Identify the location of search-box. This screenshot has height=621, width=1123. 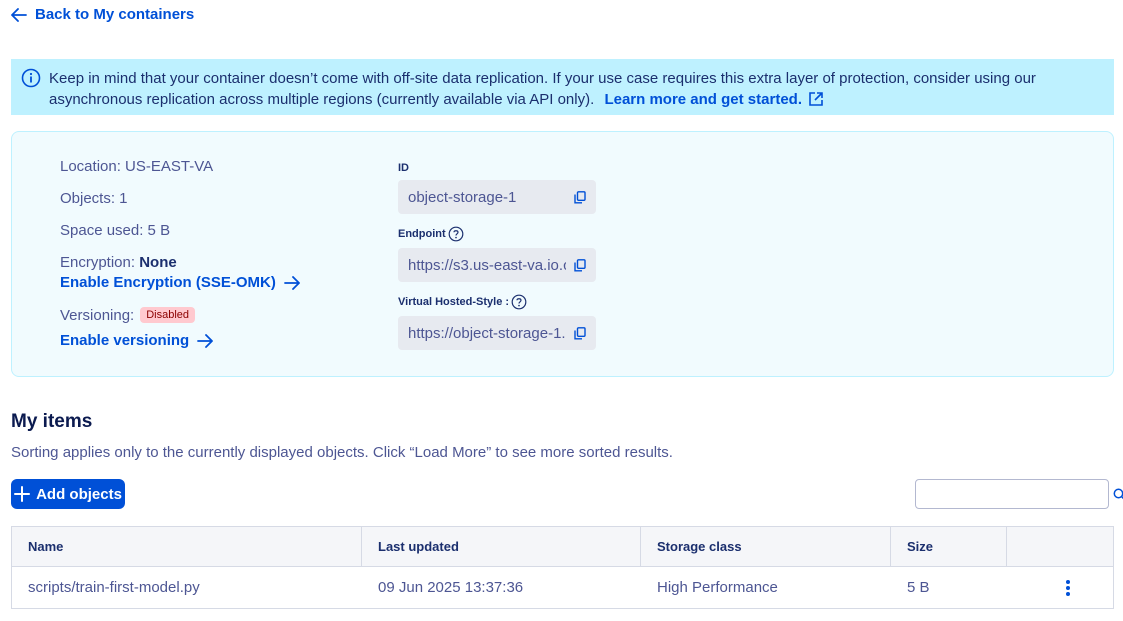
(1019, 494).